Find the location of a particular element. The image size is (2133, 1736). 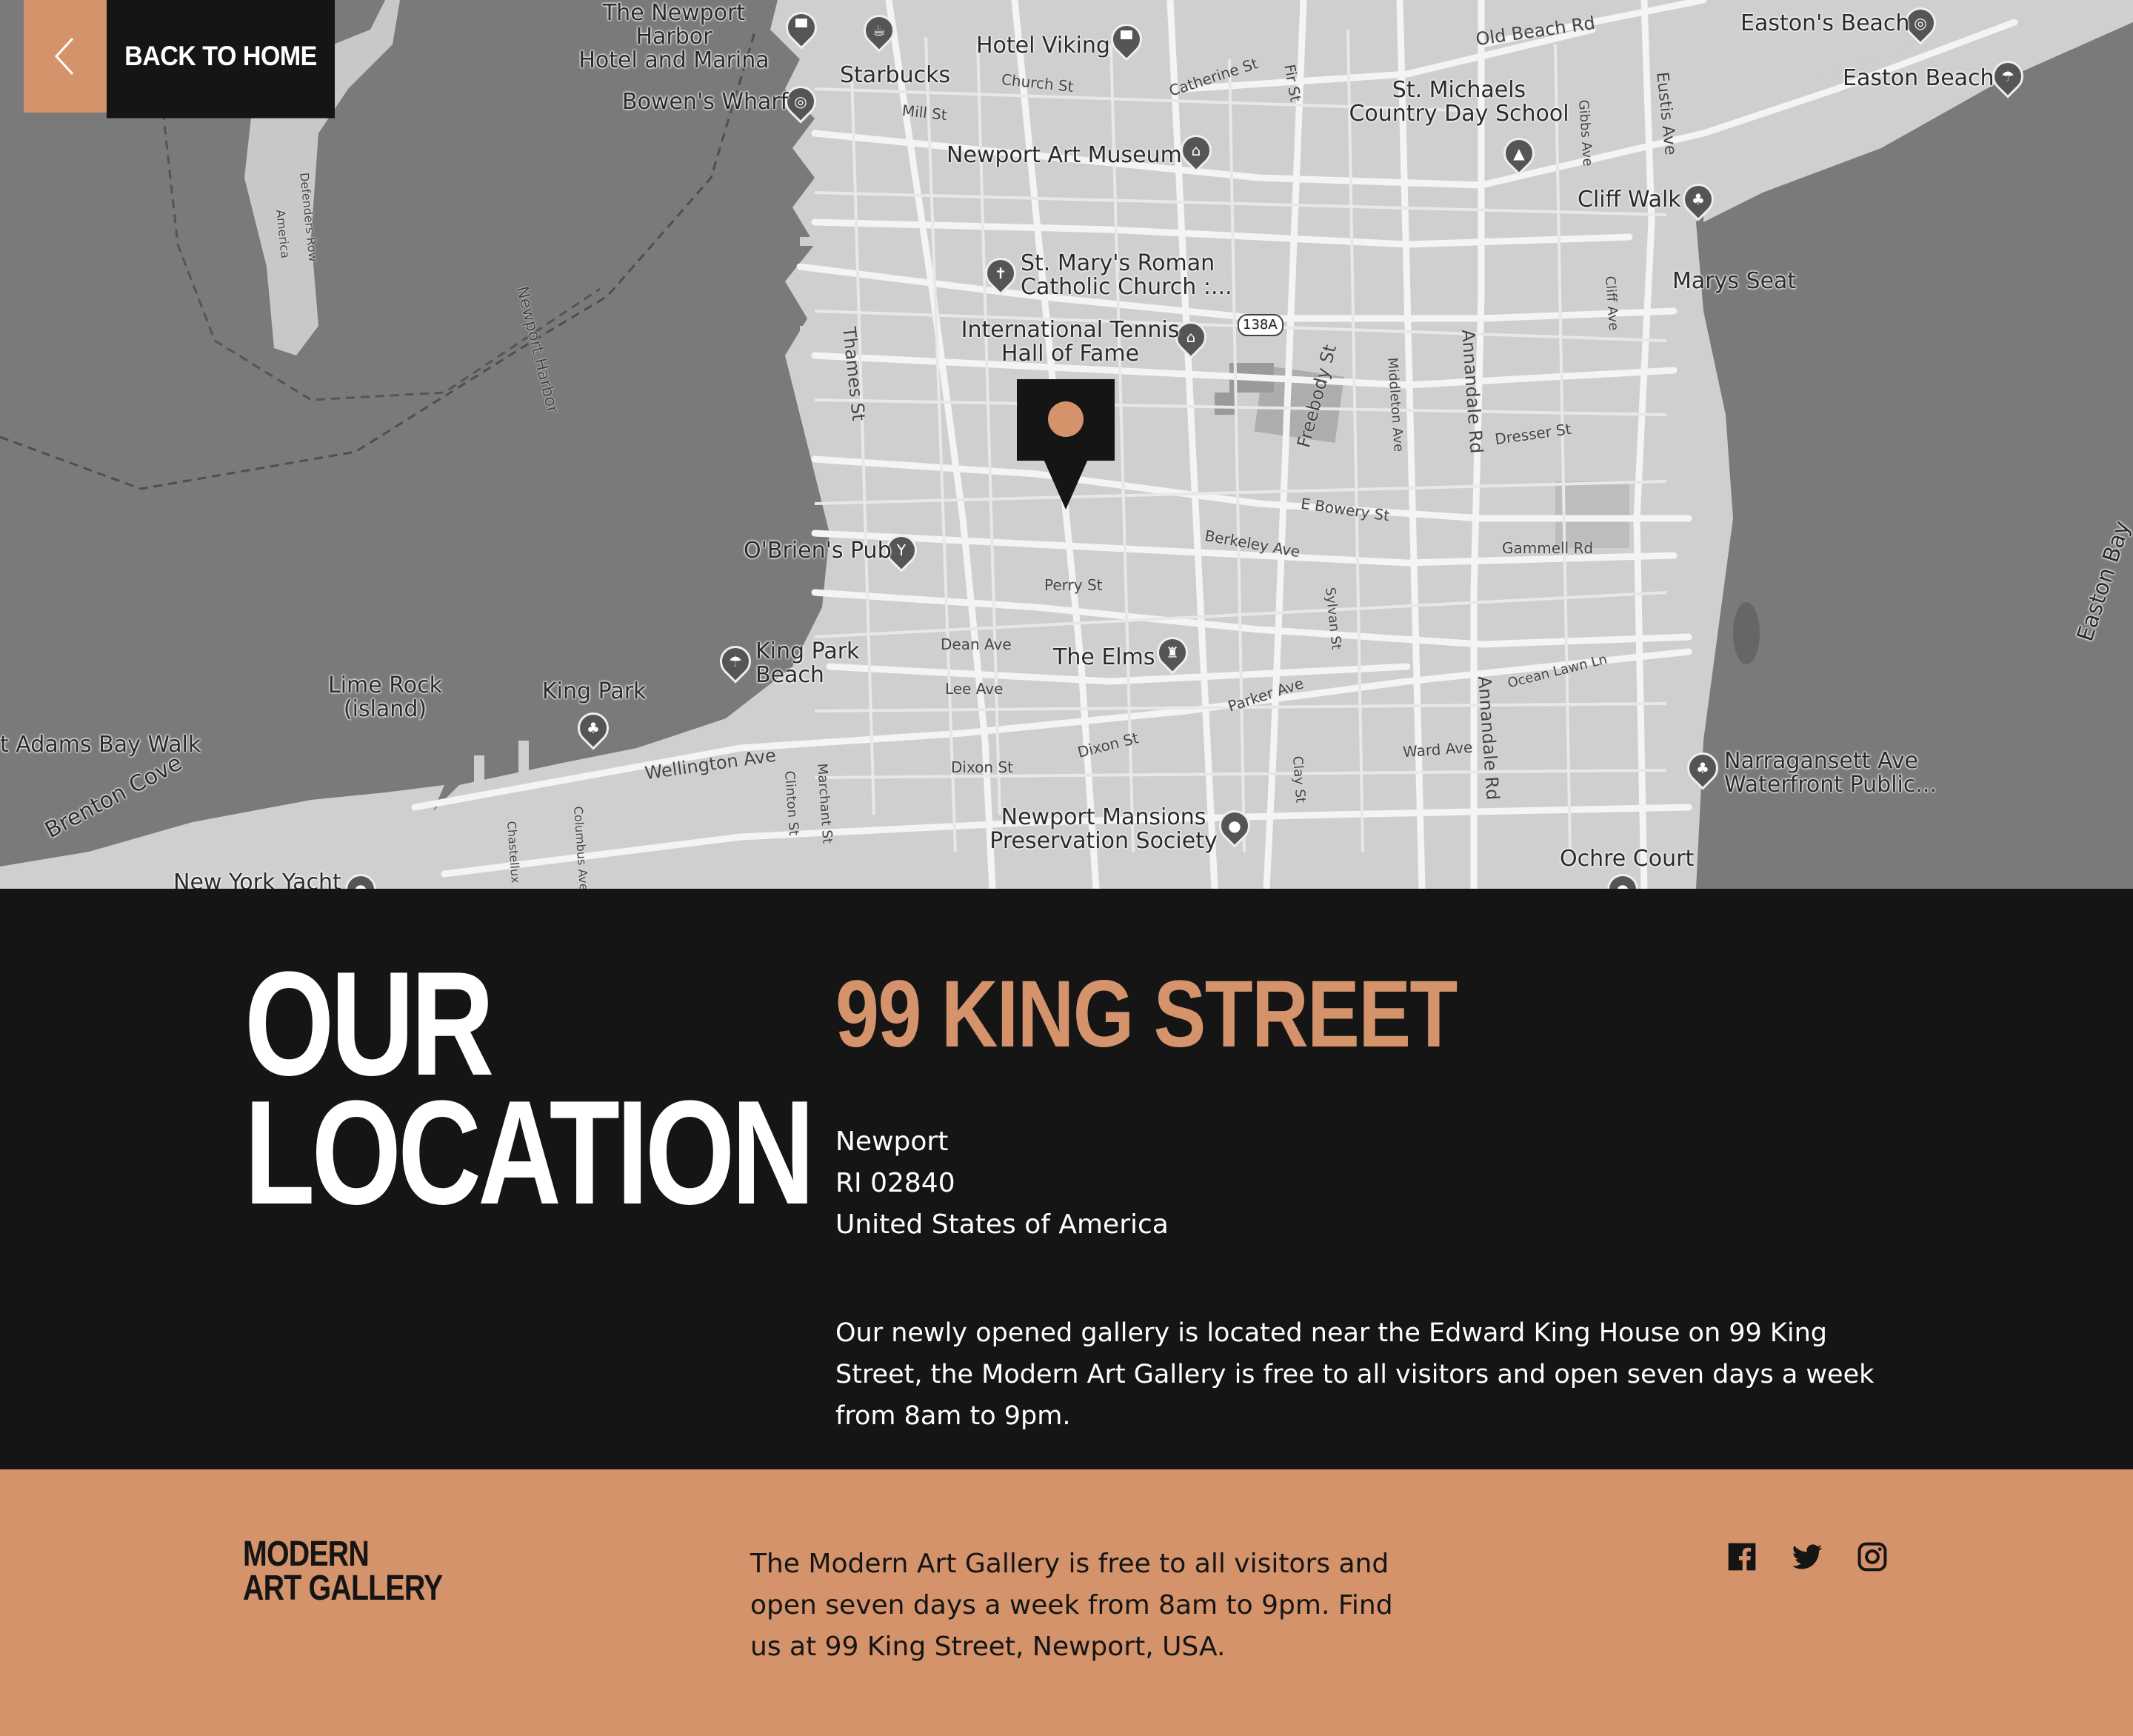

street-address-heading: 99 KING STREET is located at coordinates (1146, 1014).